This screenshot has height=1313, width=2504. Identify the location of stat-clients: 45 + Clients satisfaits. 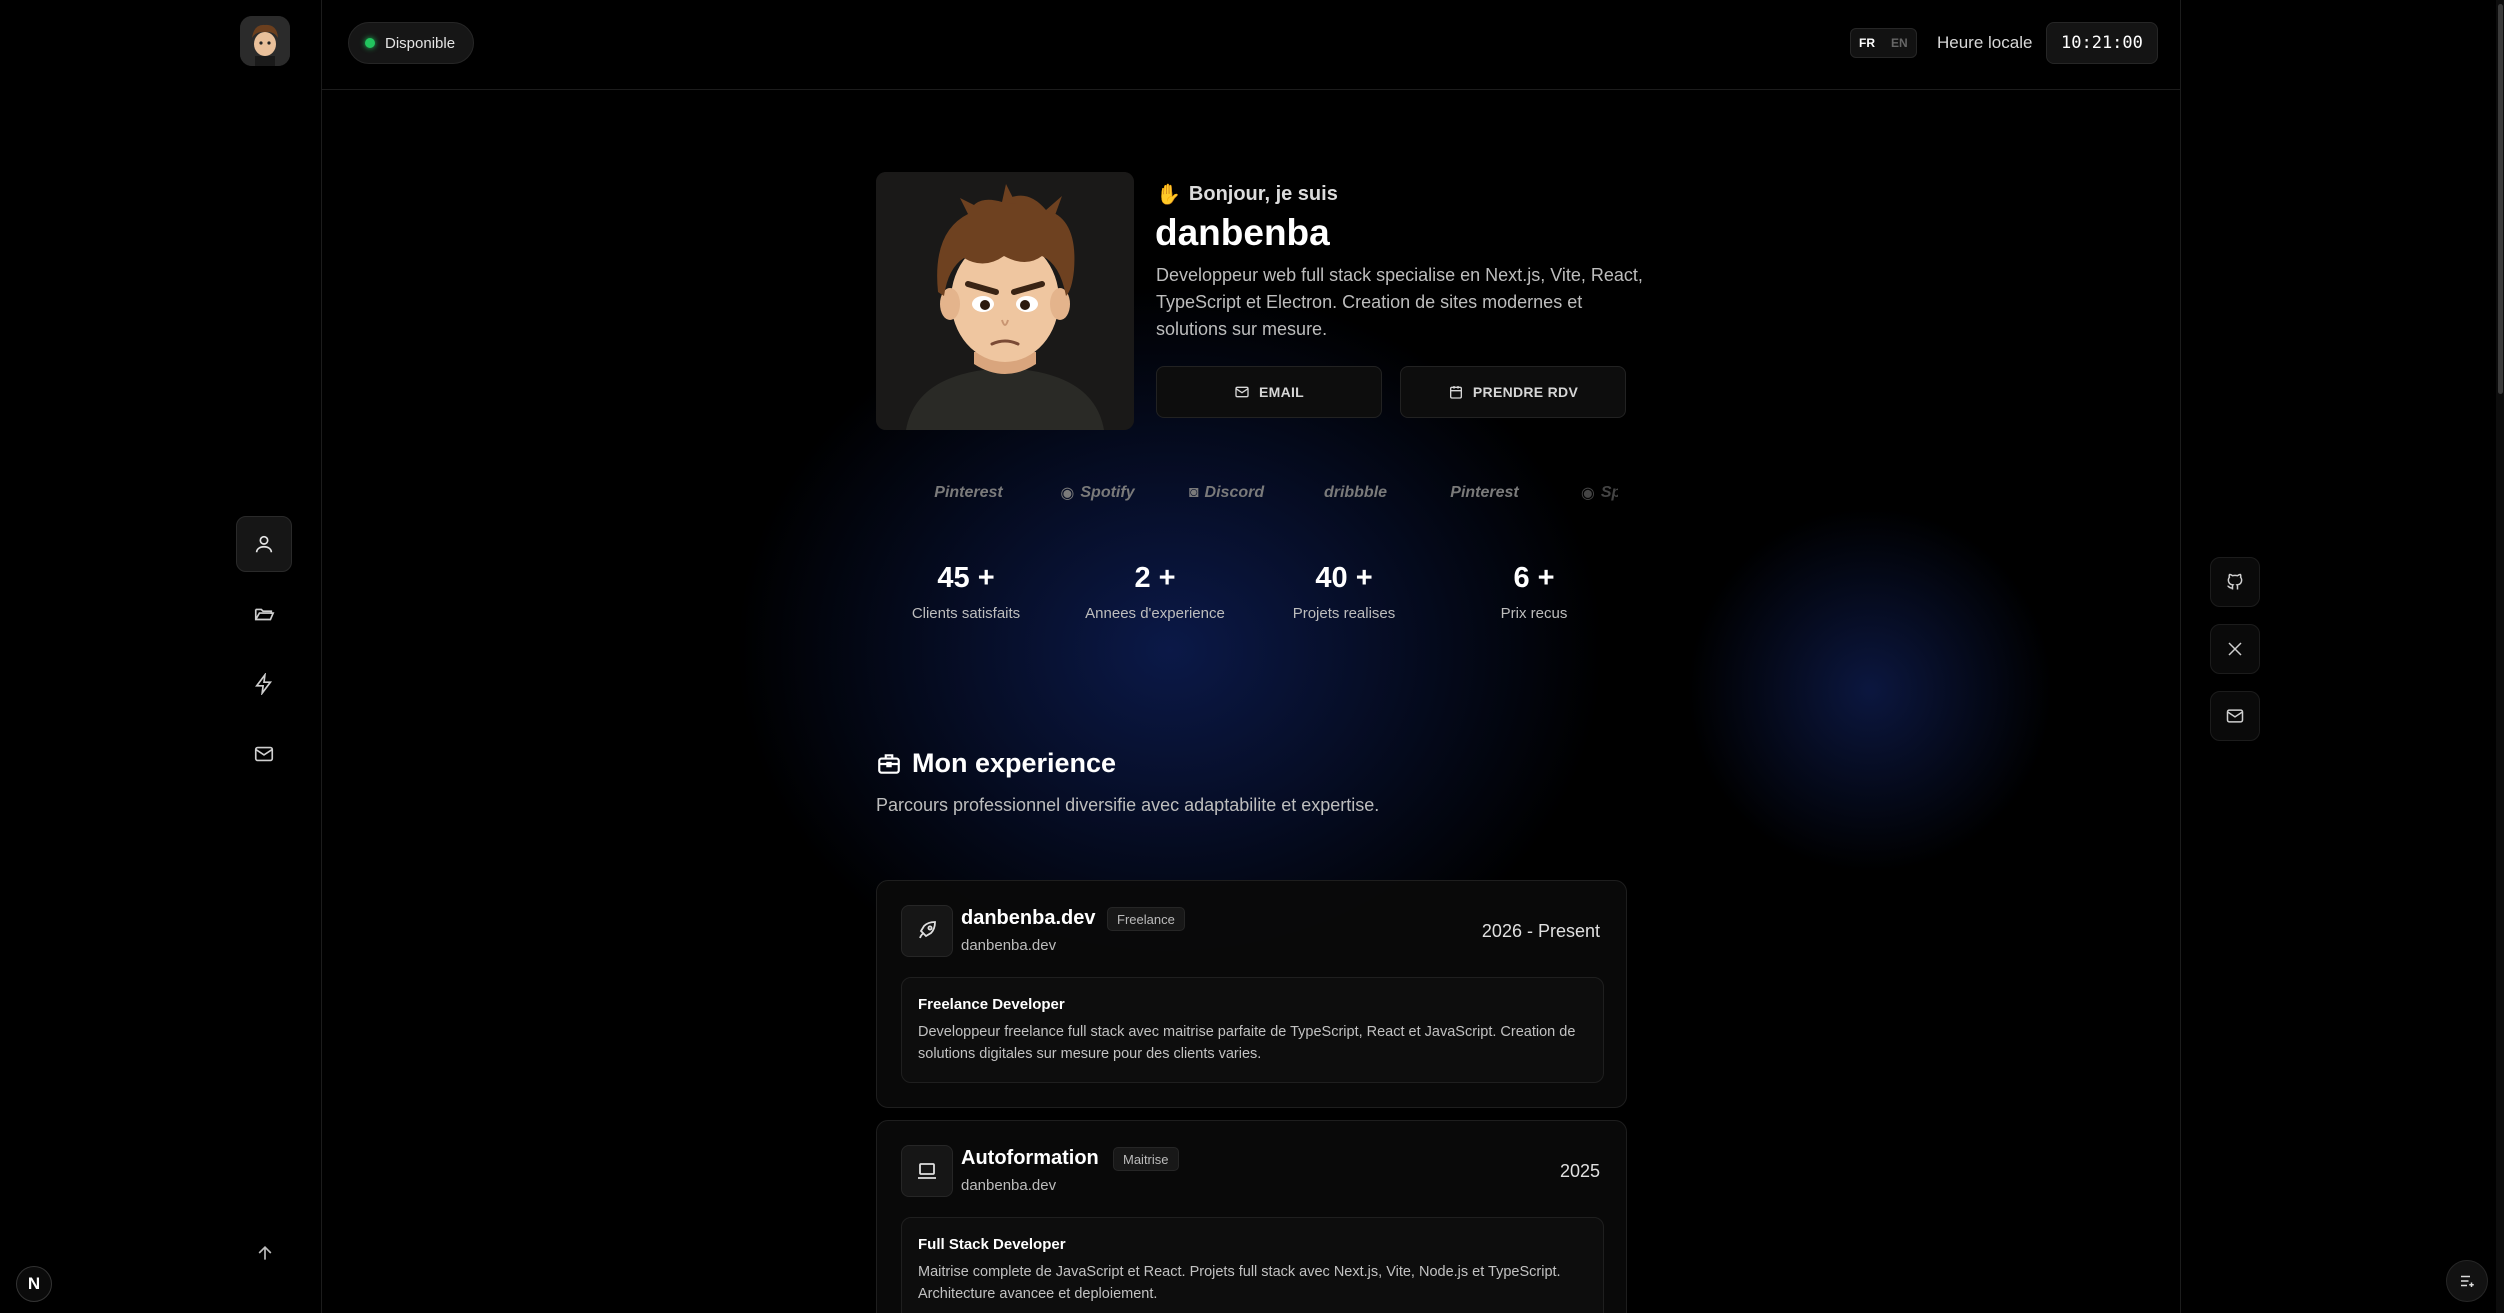
(966, 592).